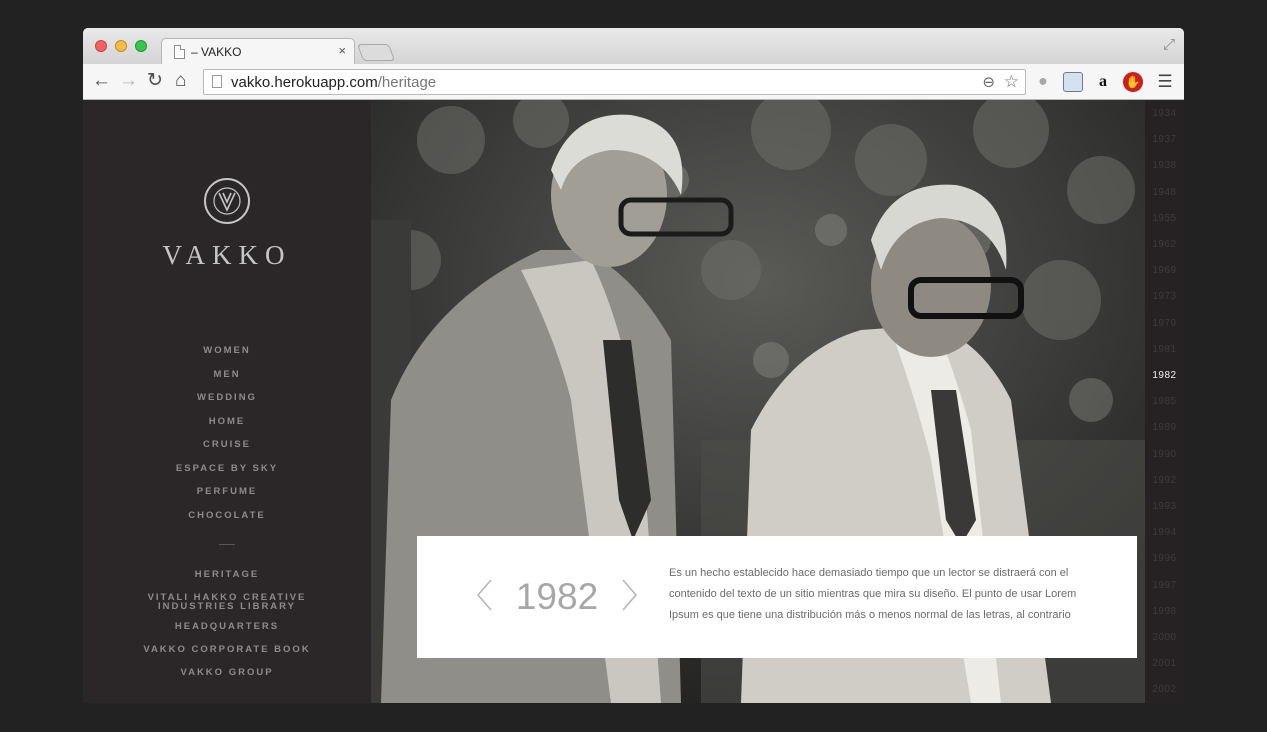  Describe the element at coordinates (121, 46) in the screenshot. I see `minimize-window-button` at that location.